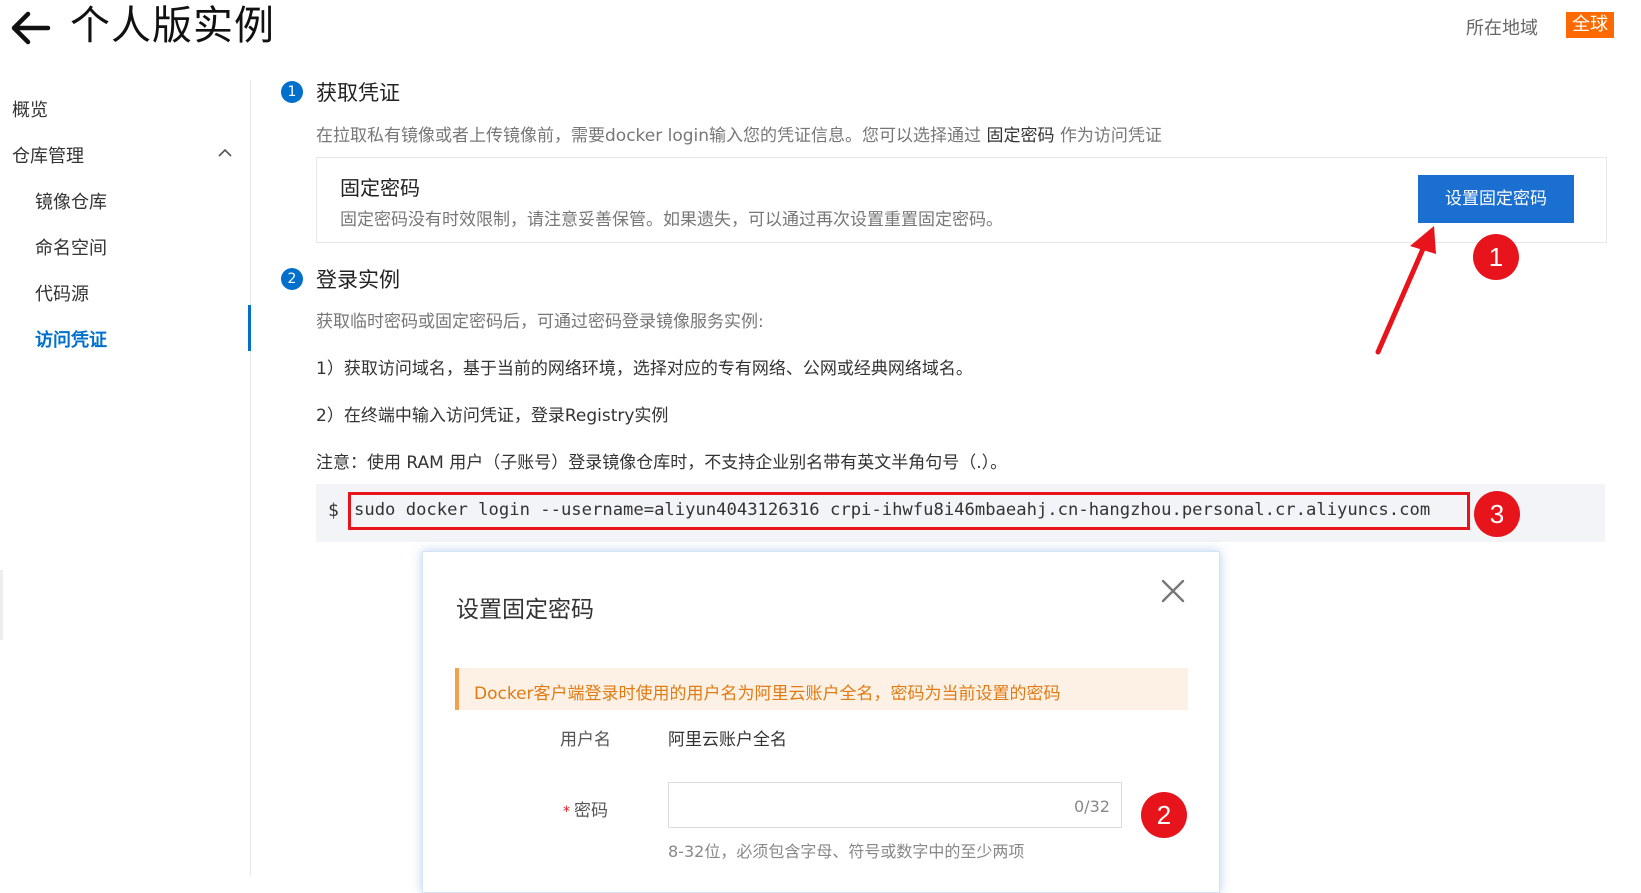 This screenshot has height=893, width=1641. What do you see at coordinates (540, 322) in the screenshot?
I see `step-2-description: 获取临时密码或固定密码后，可通过密码登录镜像服务实例:` at bounding box center [540, 322].